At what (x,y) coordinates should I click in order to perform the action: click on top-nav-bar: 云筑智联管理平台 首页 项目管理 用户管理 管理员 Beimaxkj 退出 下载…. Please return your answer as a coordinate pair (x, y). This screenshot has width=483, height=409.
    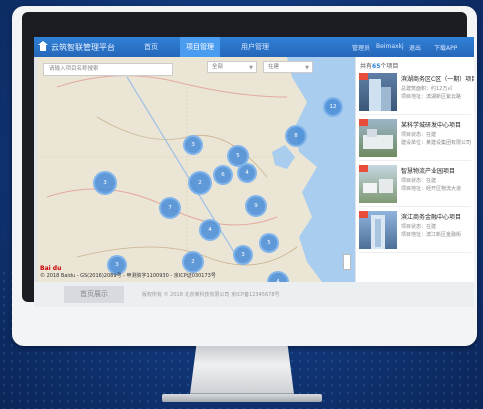
    Looking at the image, I should click on (254, 47).